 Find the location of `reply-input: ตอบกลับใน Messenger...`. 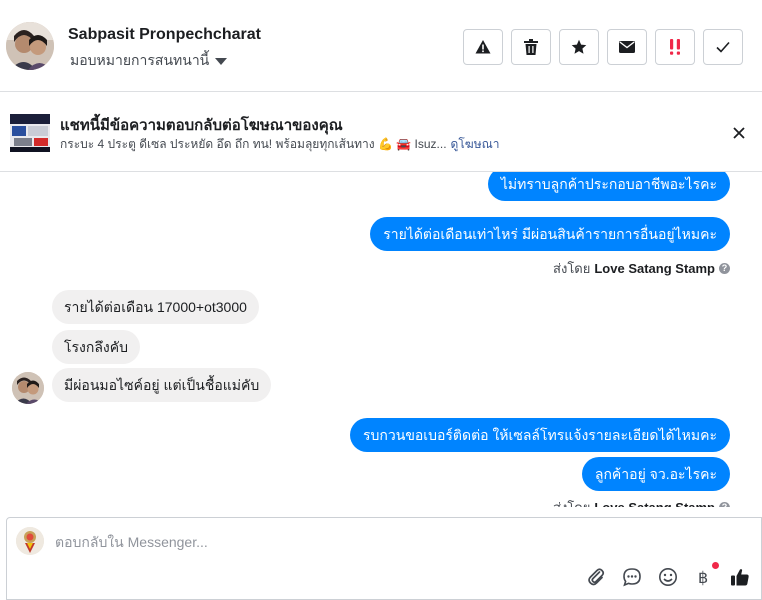

reply-input: ตอบกลับใน Messenger... is located at coordinates (131, 543).